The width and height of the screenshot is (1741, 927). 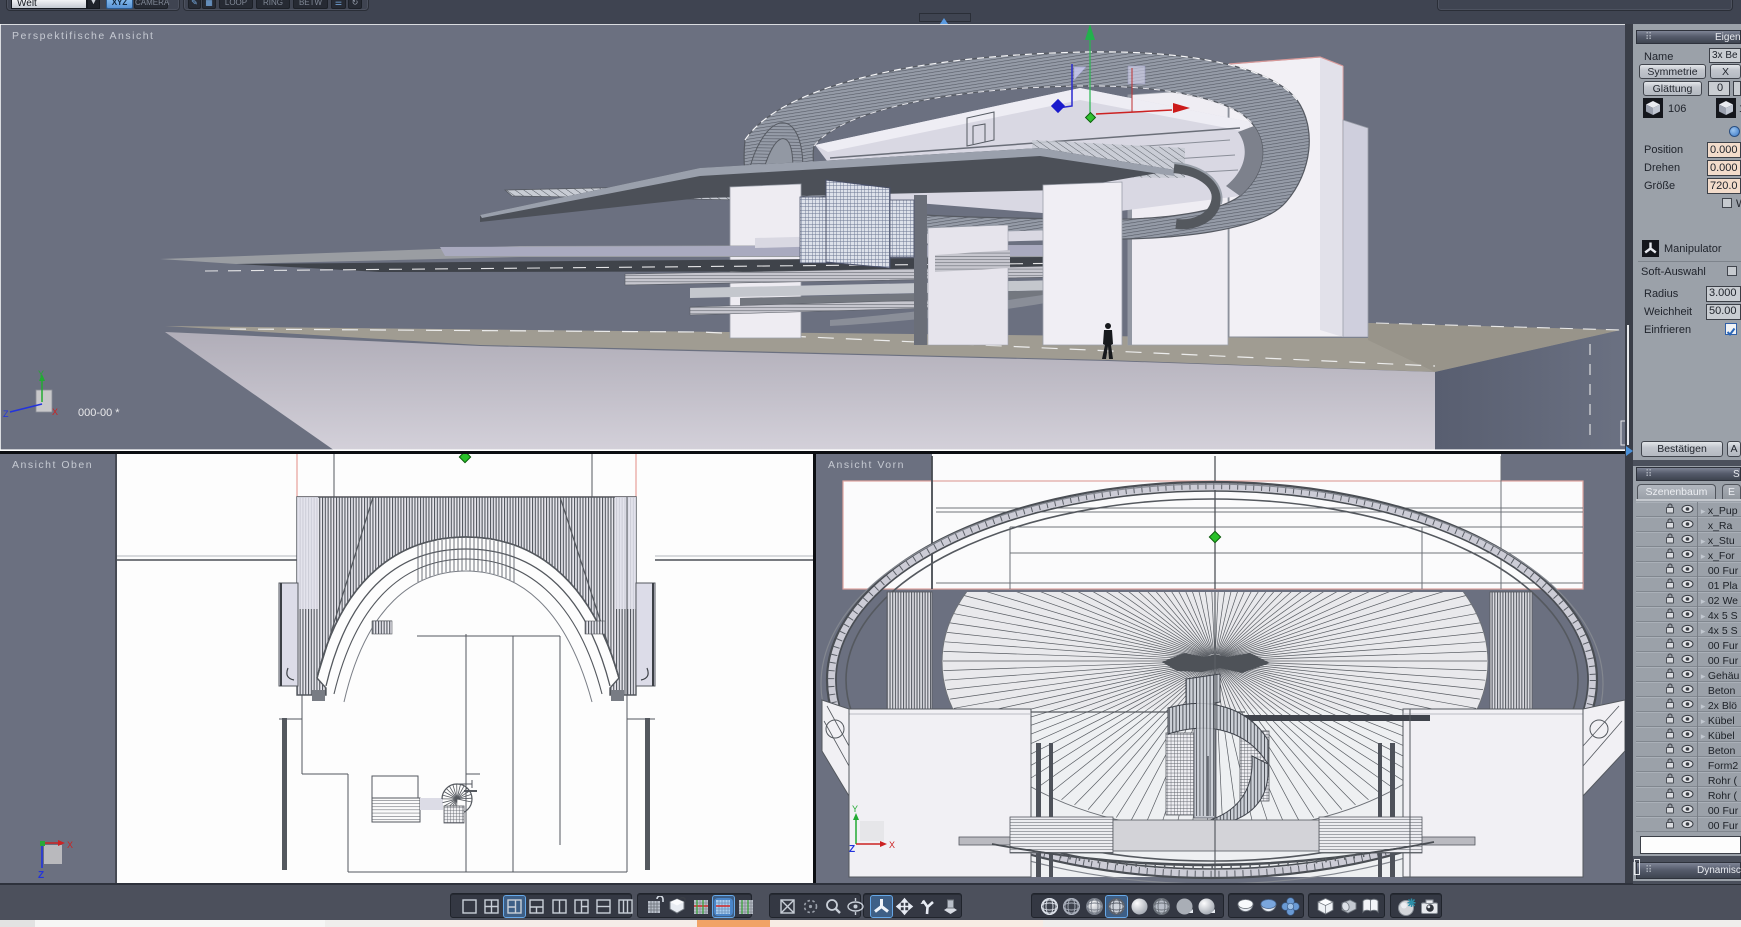 What do you see at coordinates (99, 413) in the screenshot?
I see `svg-text: 000-00 *` at bounding box center [99, 413].